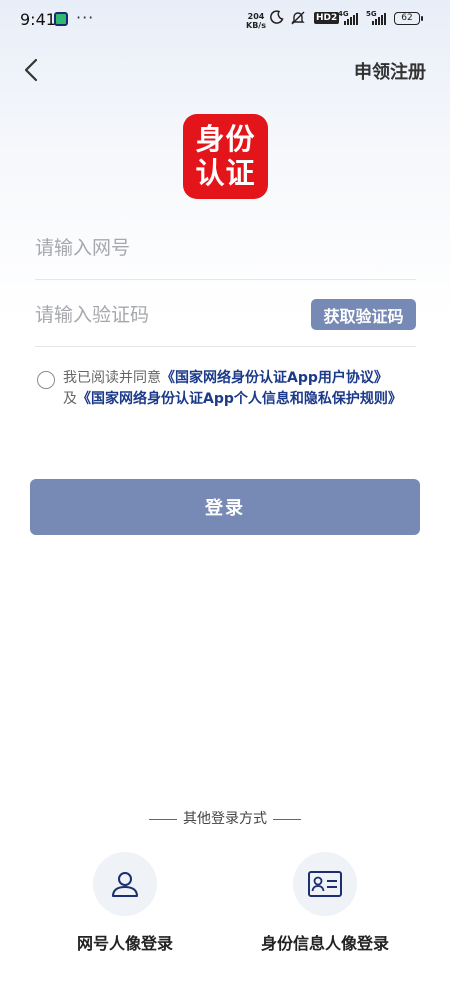  I want to click on mute-icon, so click(298, 18).